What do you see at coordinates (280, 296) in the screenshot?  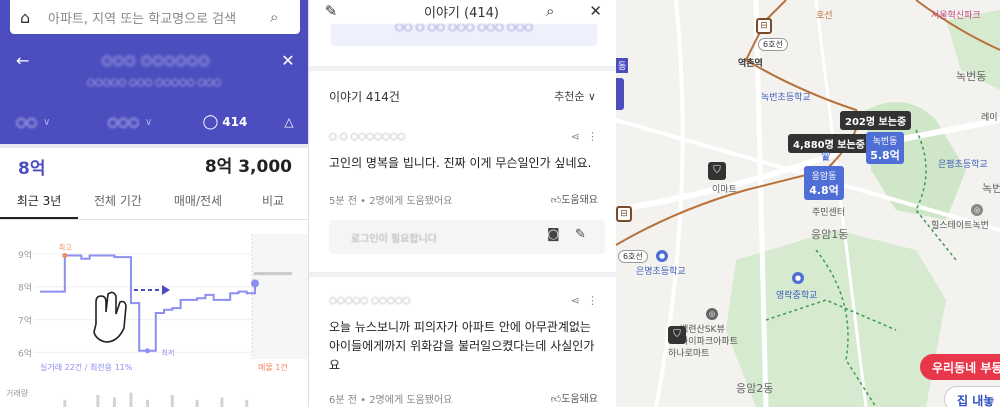 I see `listing-zone` at bounding box center [280, 296].